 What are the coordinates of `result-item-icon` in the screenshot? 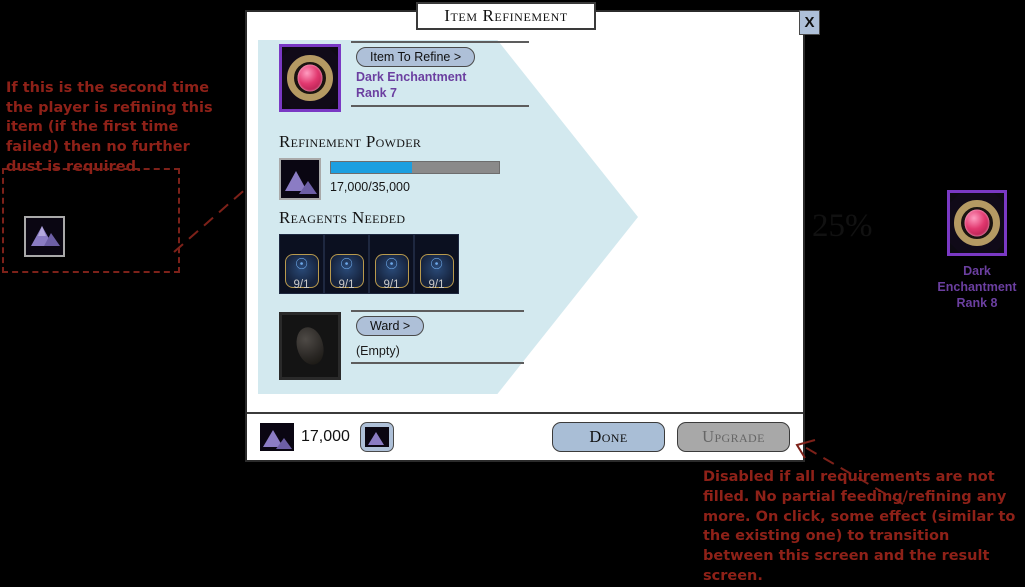 It's located at (977, 223).